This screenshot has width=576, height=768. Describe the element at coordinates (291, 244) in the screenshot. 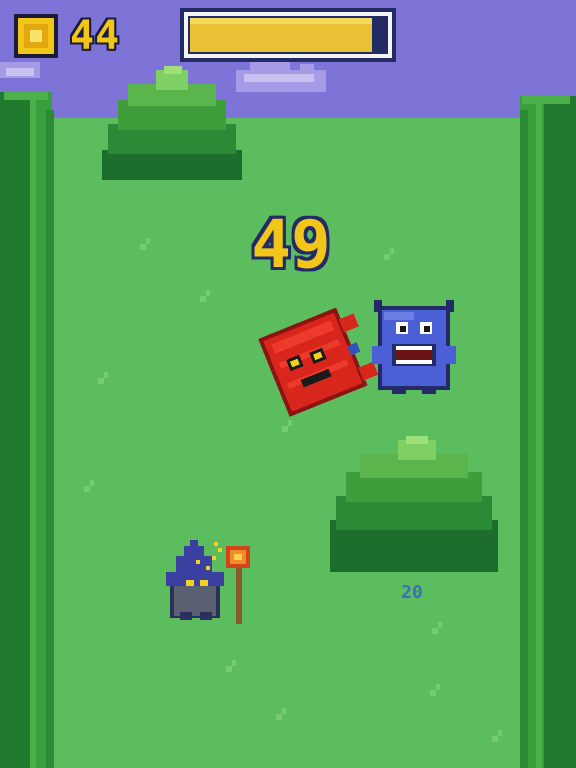

I see `score-display: 49` at that location.